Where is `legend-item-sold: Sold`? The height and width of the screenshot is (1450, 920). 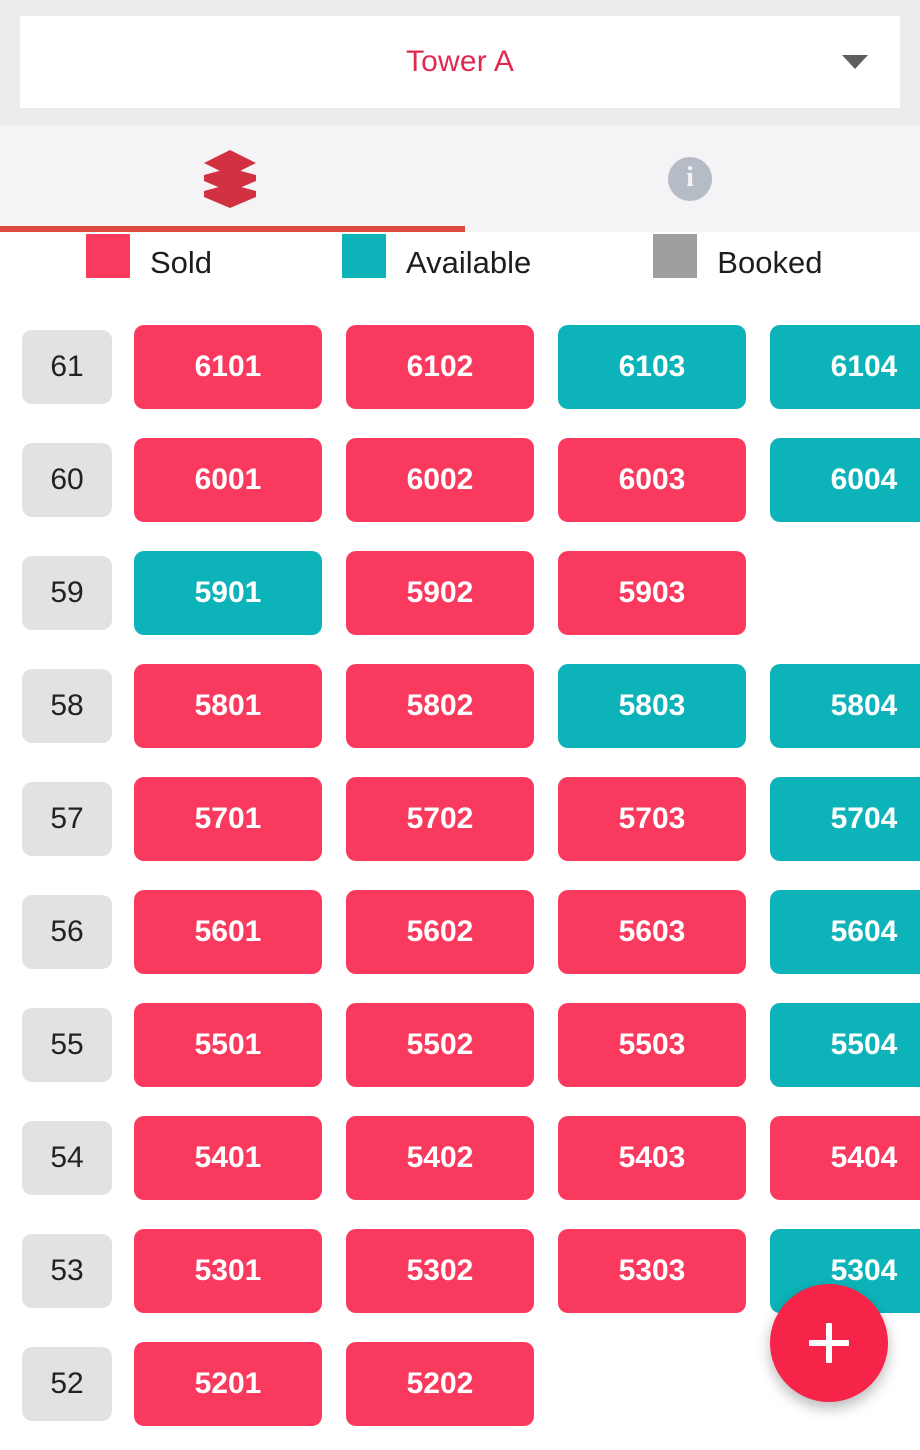
legend-item-sold: Sold is located at coordinates (149, 257).